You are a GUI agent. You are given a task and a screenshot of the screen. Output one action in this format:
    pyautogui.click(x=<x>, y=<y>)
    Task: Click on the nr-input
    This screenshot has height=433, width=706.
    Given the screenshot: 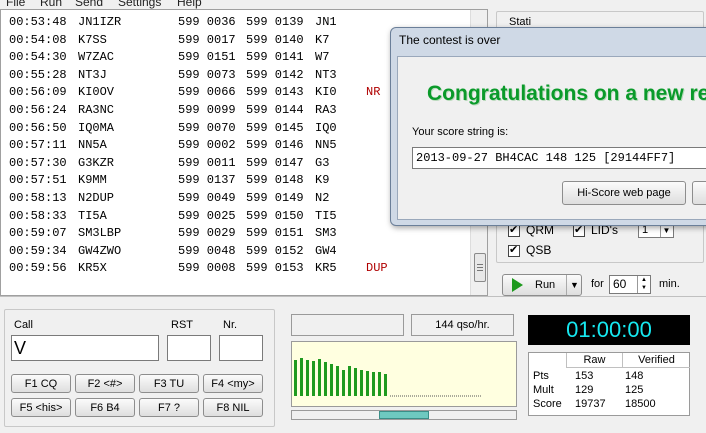 What is the action you would take?
    pyautogui.click(x=241, y=348)
    